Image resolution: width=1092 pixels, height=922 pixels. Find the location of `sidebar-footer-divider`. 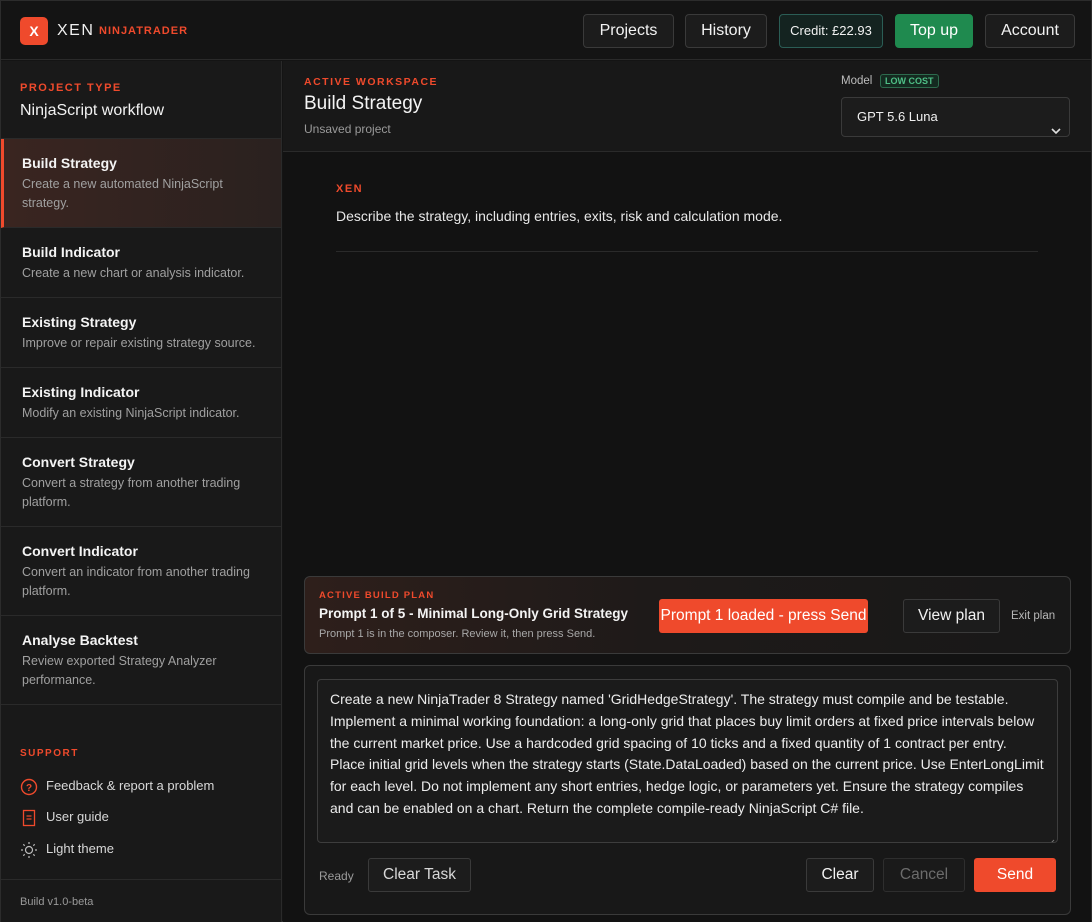

sidebar-footer-divider is located at coordinates (141, 879).